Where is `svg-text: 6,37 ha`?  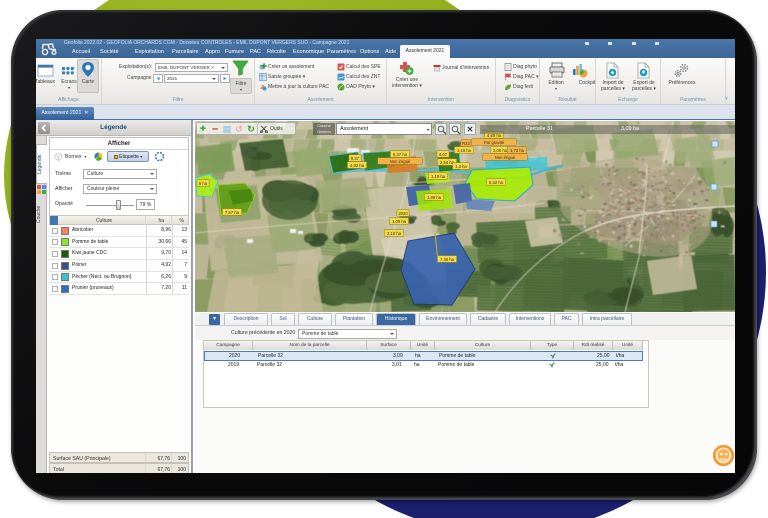
svg-text: 6,37 ha is located at coordinates (400, 154).